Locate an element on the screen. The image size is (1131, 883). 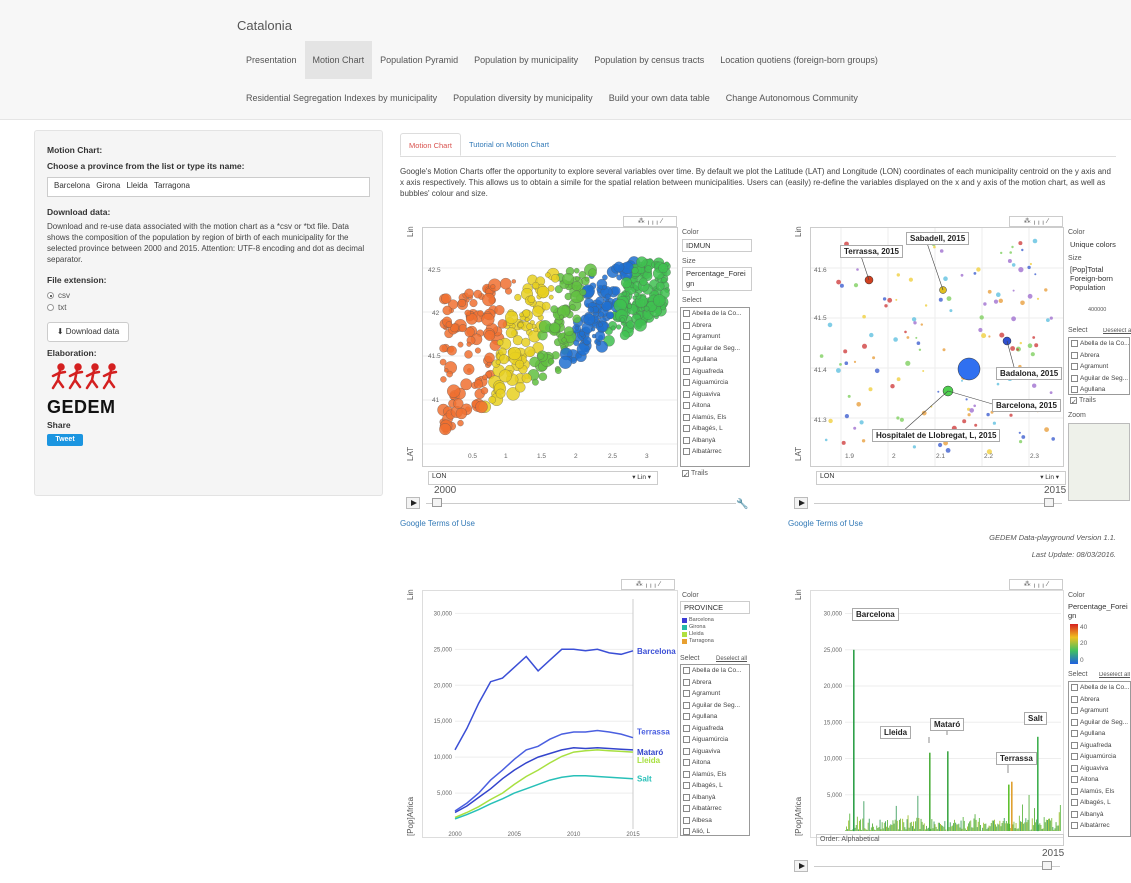
list-item: Aiguaviva is located at coordinates (715, 752).